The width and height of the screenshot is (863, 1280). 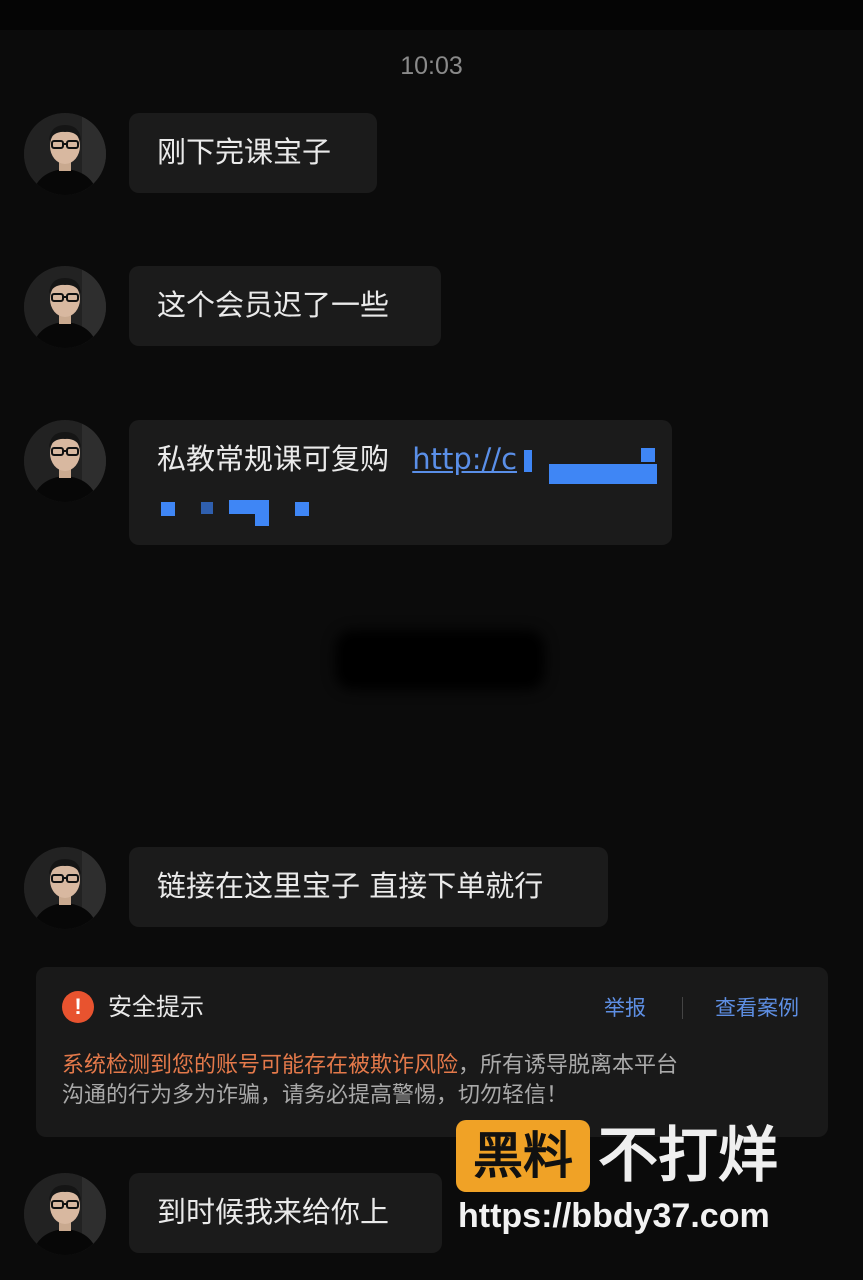 What do you see at coordinates (440, 660) in the screenshot?
I see `blurred-redaction` at bounding box center [440, 660].